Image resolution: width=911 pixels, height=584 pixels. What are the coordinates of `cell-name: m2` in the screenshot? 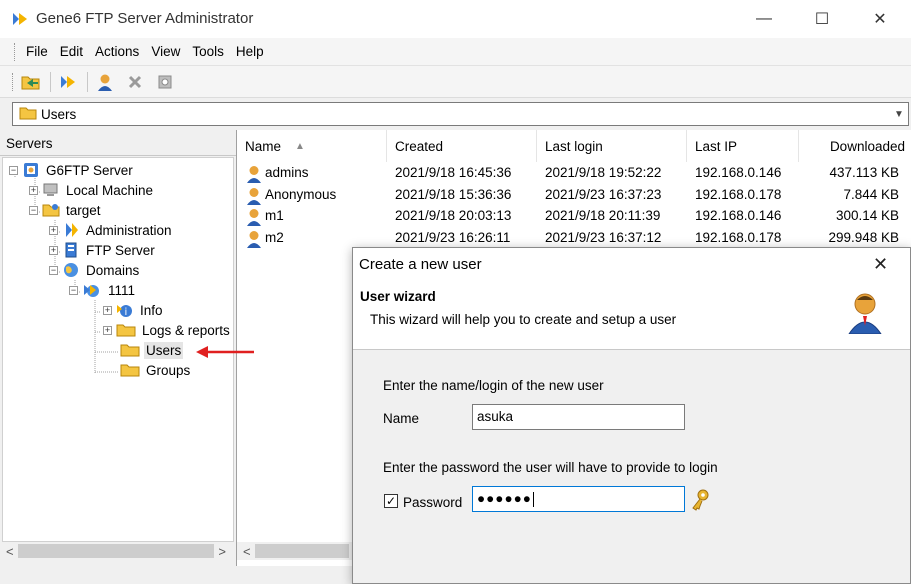 It's located at (274, 237).